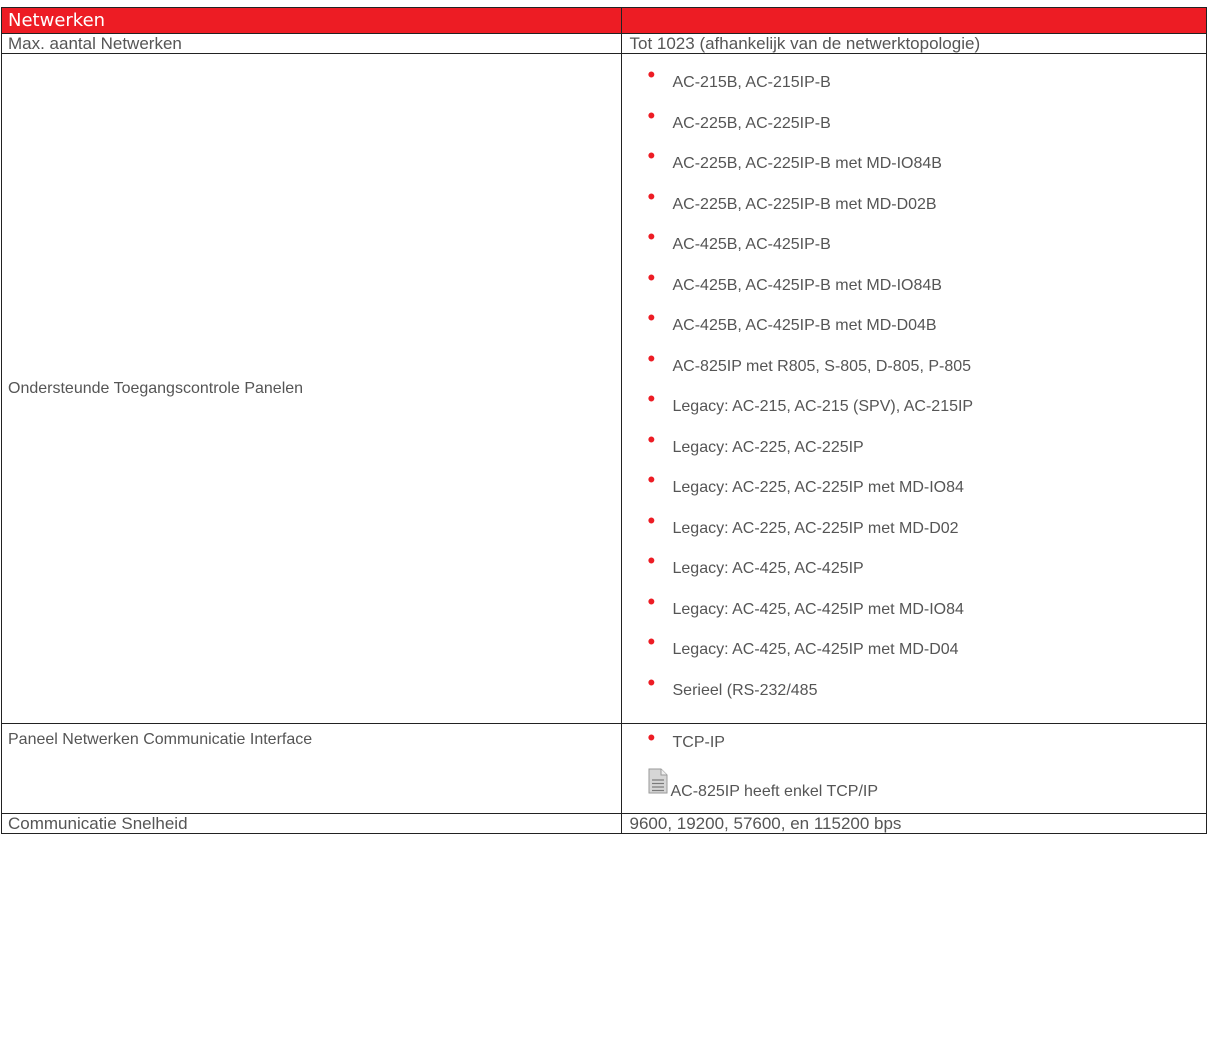  Describe the element at coordinates (927, 127) in the screenshot. I see `list-item: • AC-225B, AC-225IP-B` at that location.